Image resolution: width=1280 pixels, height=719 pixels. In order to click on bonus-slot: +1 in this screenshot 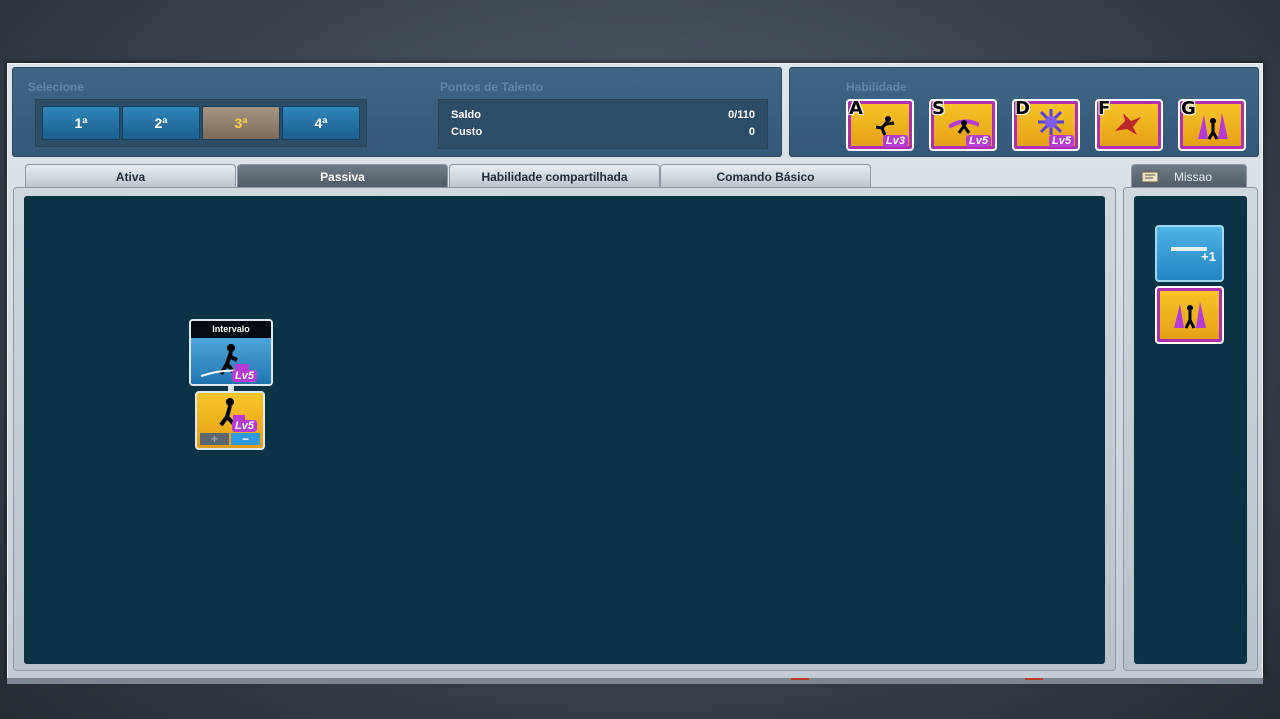, I will do `click(1189, 253)`.